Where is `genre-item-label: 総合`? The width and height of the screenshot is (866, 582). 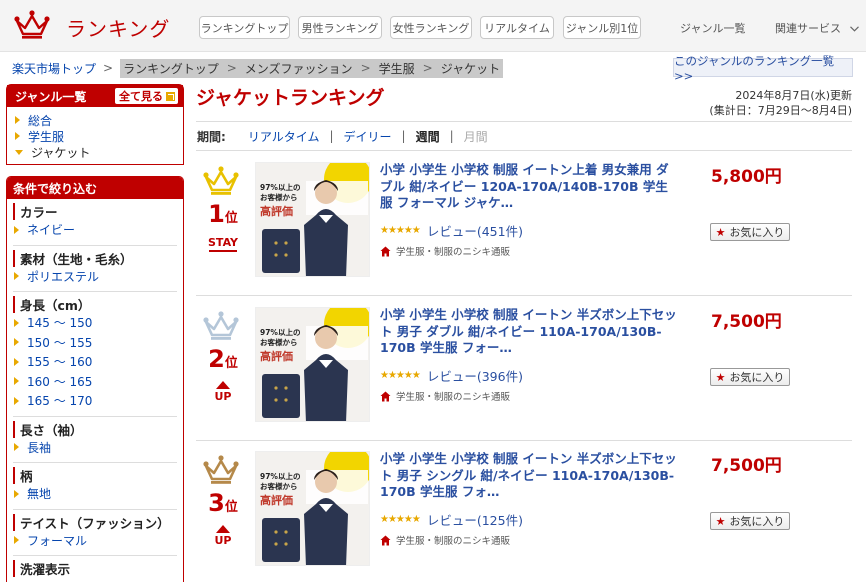
genre-item-label: 総合 is located at coordinates (40, 120).